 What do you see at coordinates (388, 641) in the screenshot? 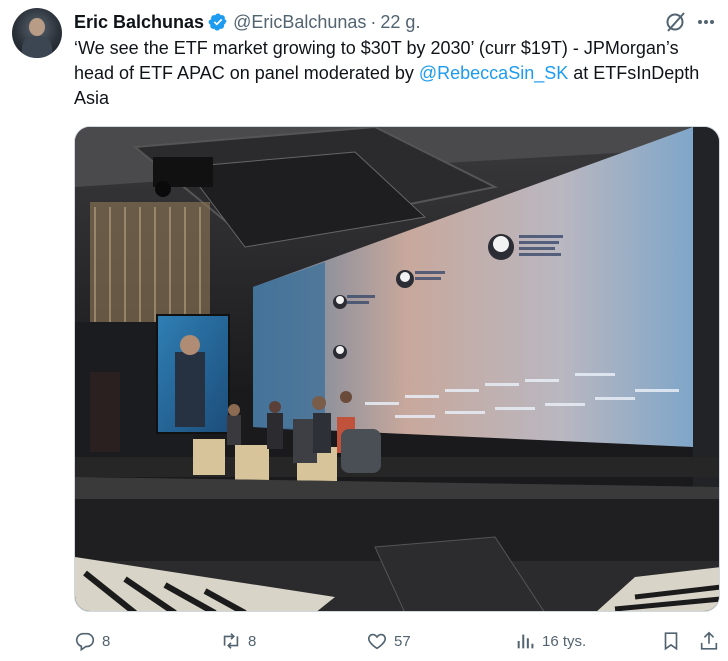
I see `like-button: 57` at bounding box center [388, 641].